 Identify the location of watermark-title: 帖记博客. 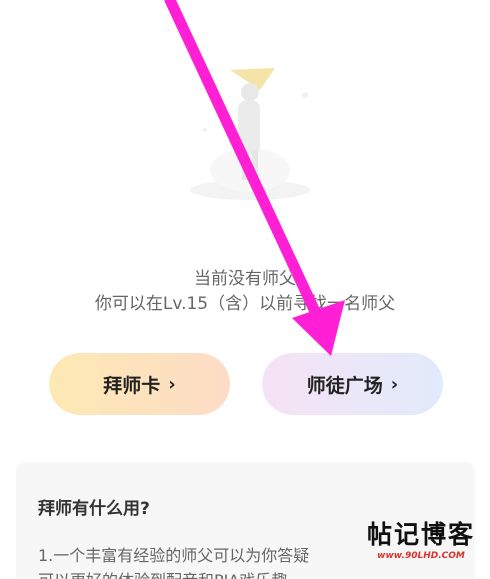
(420, 534).